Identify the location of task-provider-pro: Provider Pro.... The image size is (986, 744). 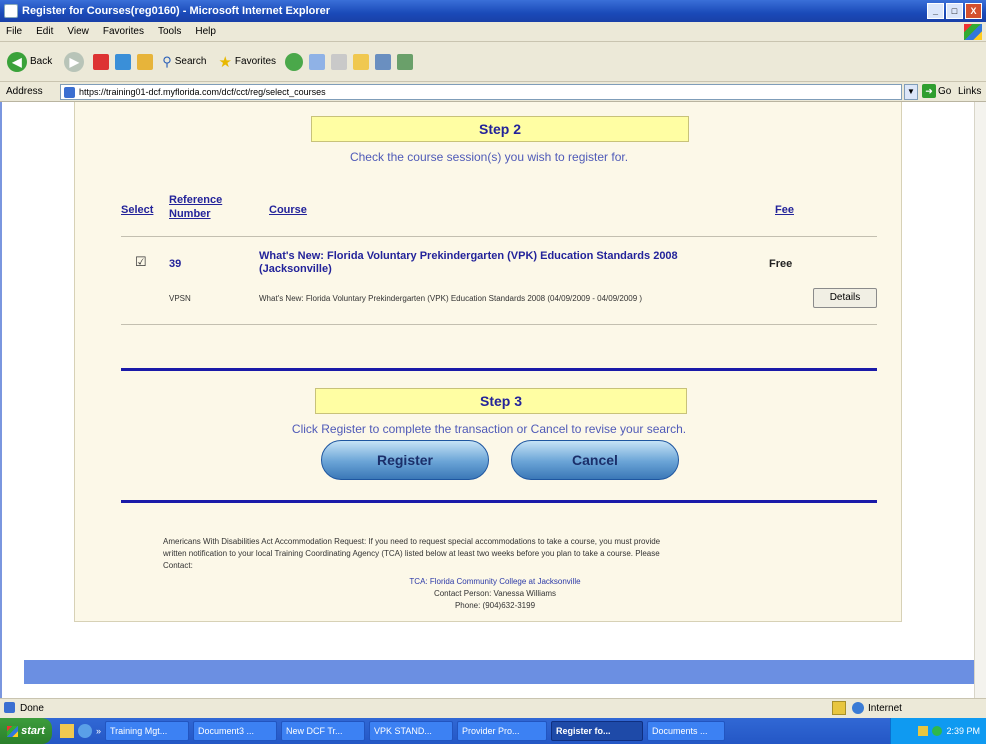
(502, 731).